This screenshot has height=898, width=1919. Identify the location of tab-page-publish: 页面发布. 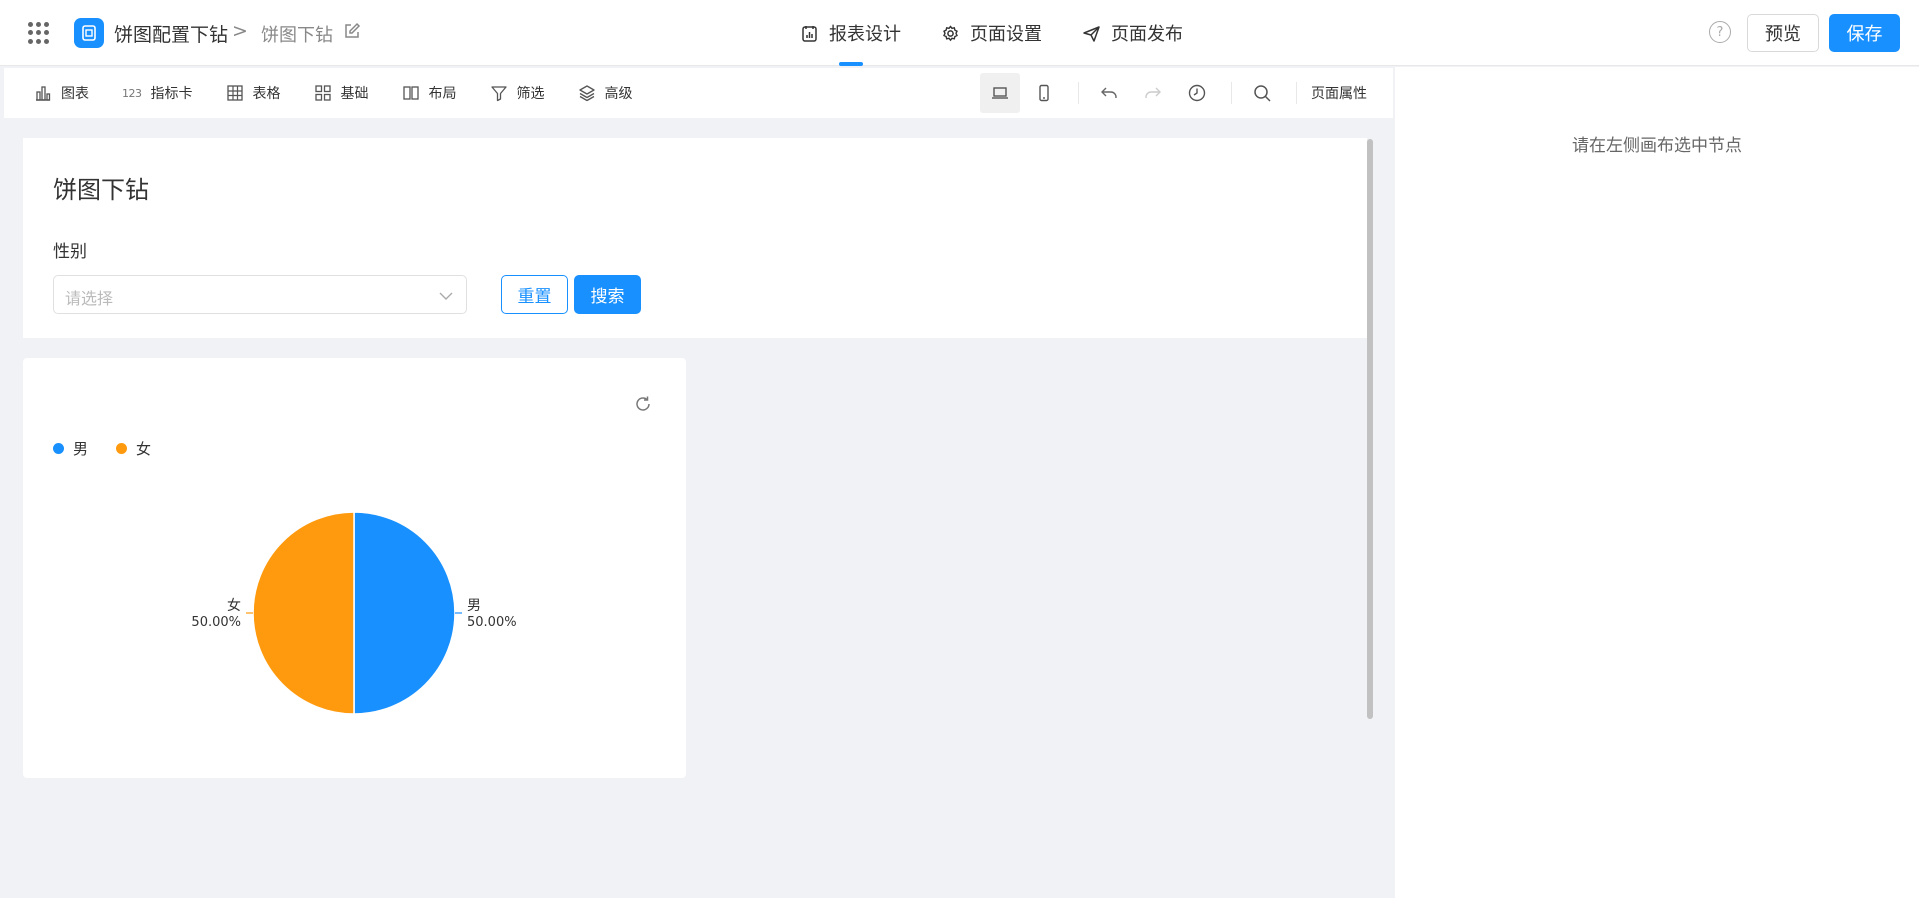
(1132, 33).